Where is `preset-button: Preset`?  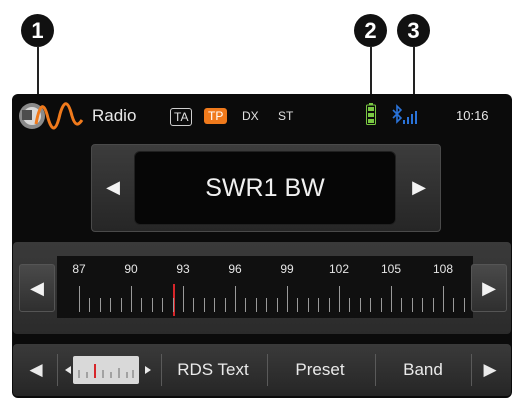 preset-button: Preset is located at coordinates (320, 370).